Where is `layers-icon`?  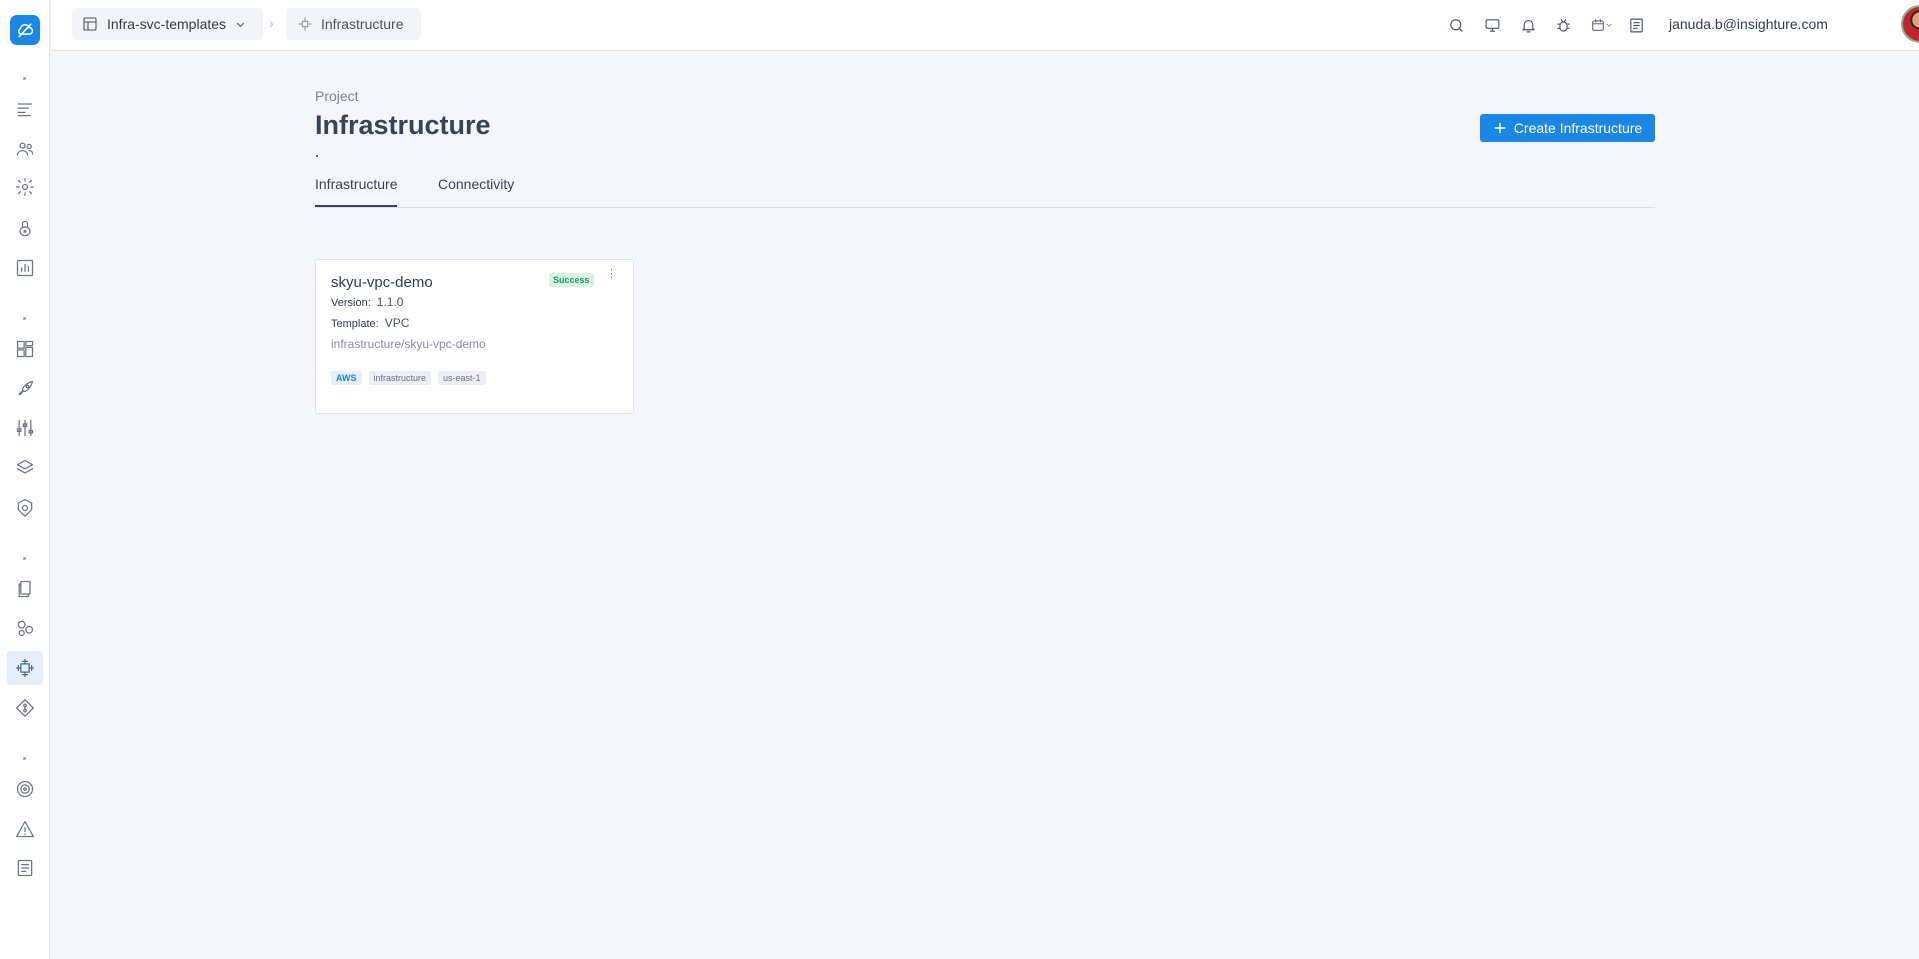 layers-icon is located at coordinates (25, 468).